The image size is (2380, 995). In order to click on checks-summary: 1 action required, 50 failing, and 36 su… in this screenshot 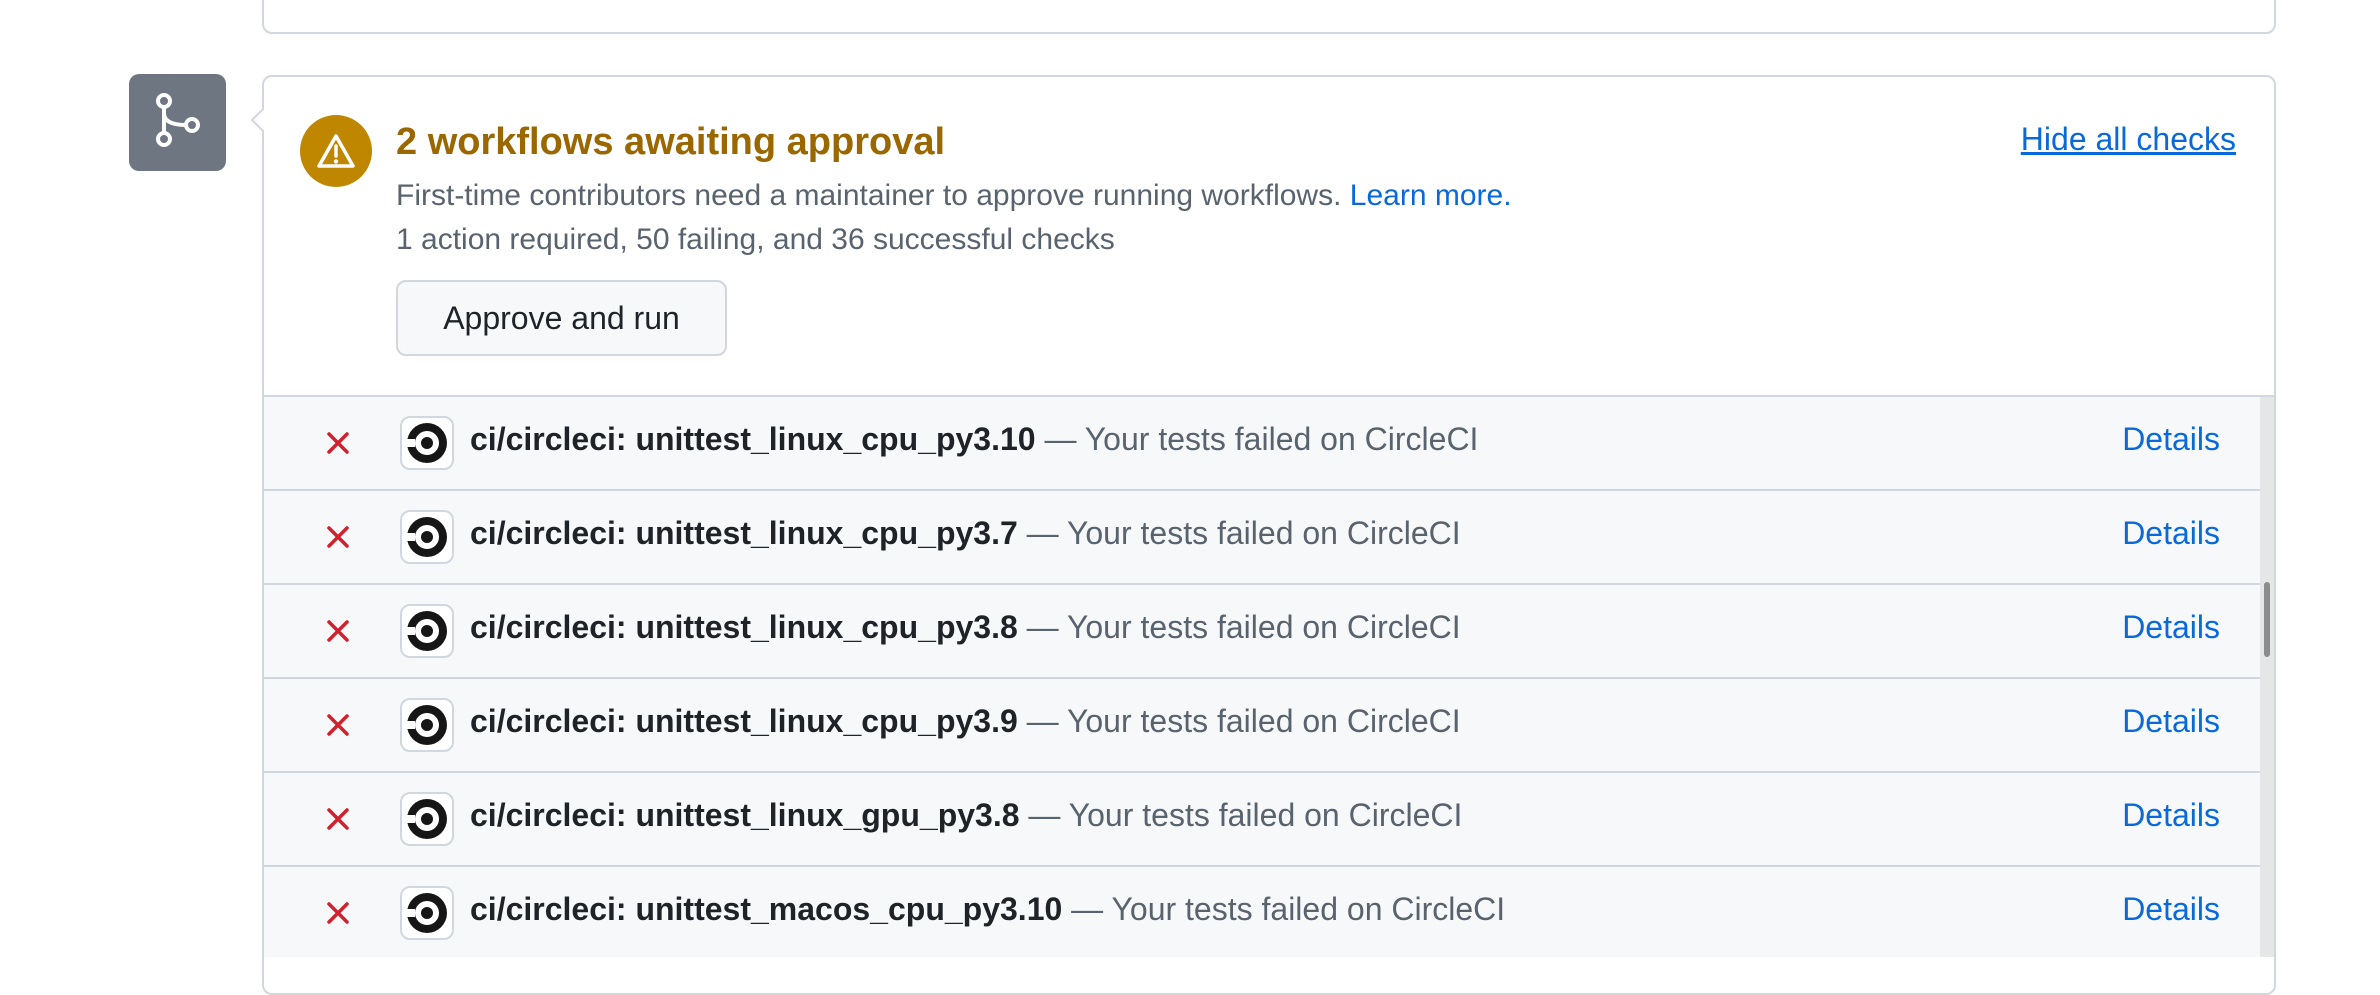, I will do `click(755, 239)`.